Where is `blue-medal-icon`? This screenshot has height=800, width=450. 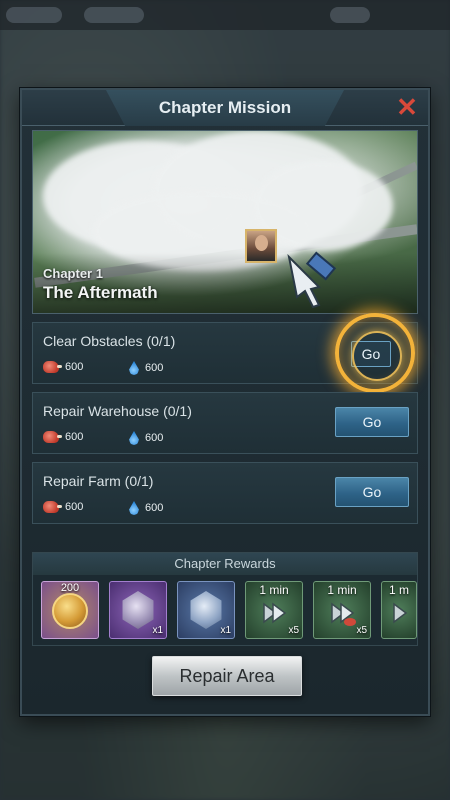
blue-medal-icon is located at coordinates (206, 610).